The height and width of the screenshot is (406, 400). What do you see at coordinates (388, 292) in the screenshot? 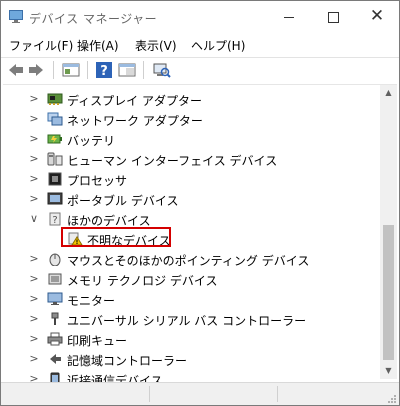
I see `scrollbar-thumb` at bounding box center [388, 292].